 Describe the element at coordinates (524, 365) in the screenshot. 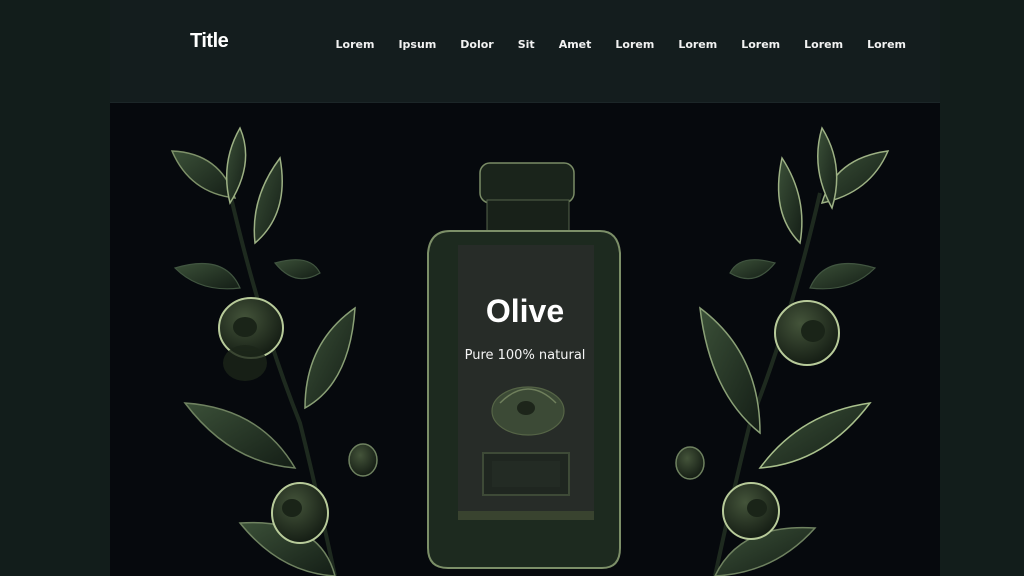

I see `olive-oil-bottle` at that location.